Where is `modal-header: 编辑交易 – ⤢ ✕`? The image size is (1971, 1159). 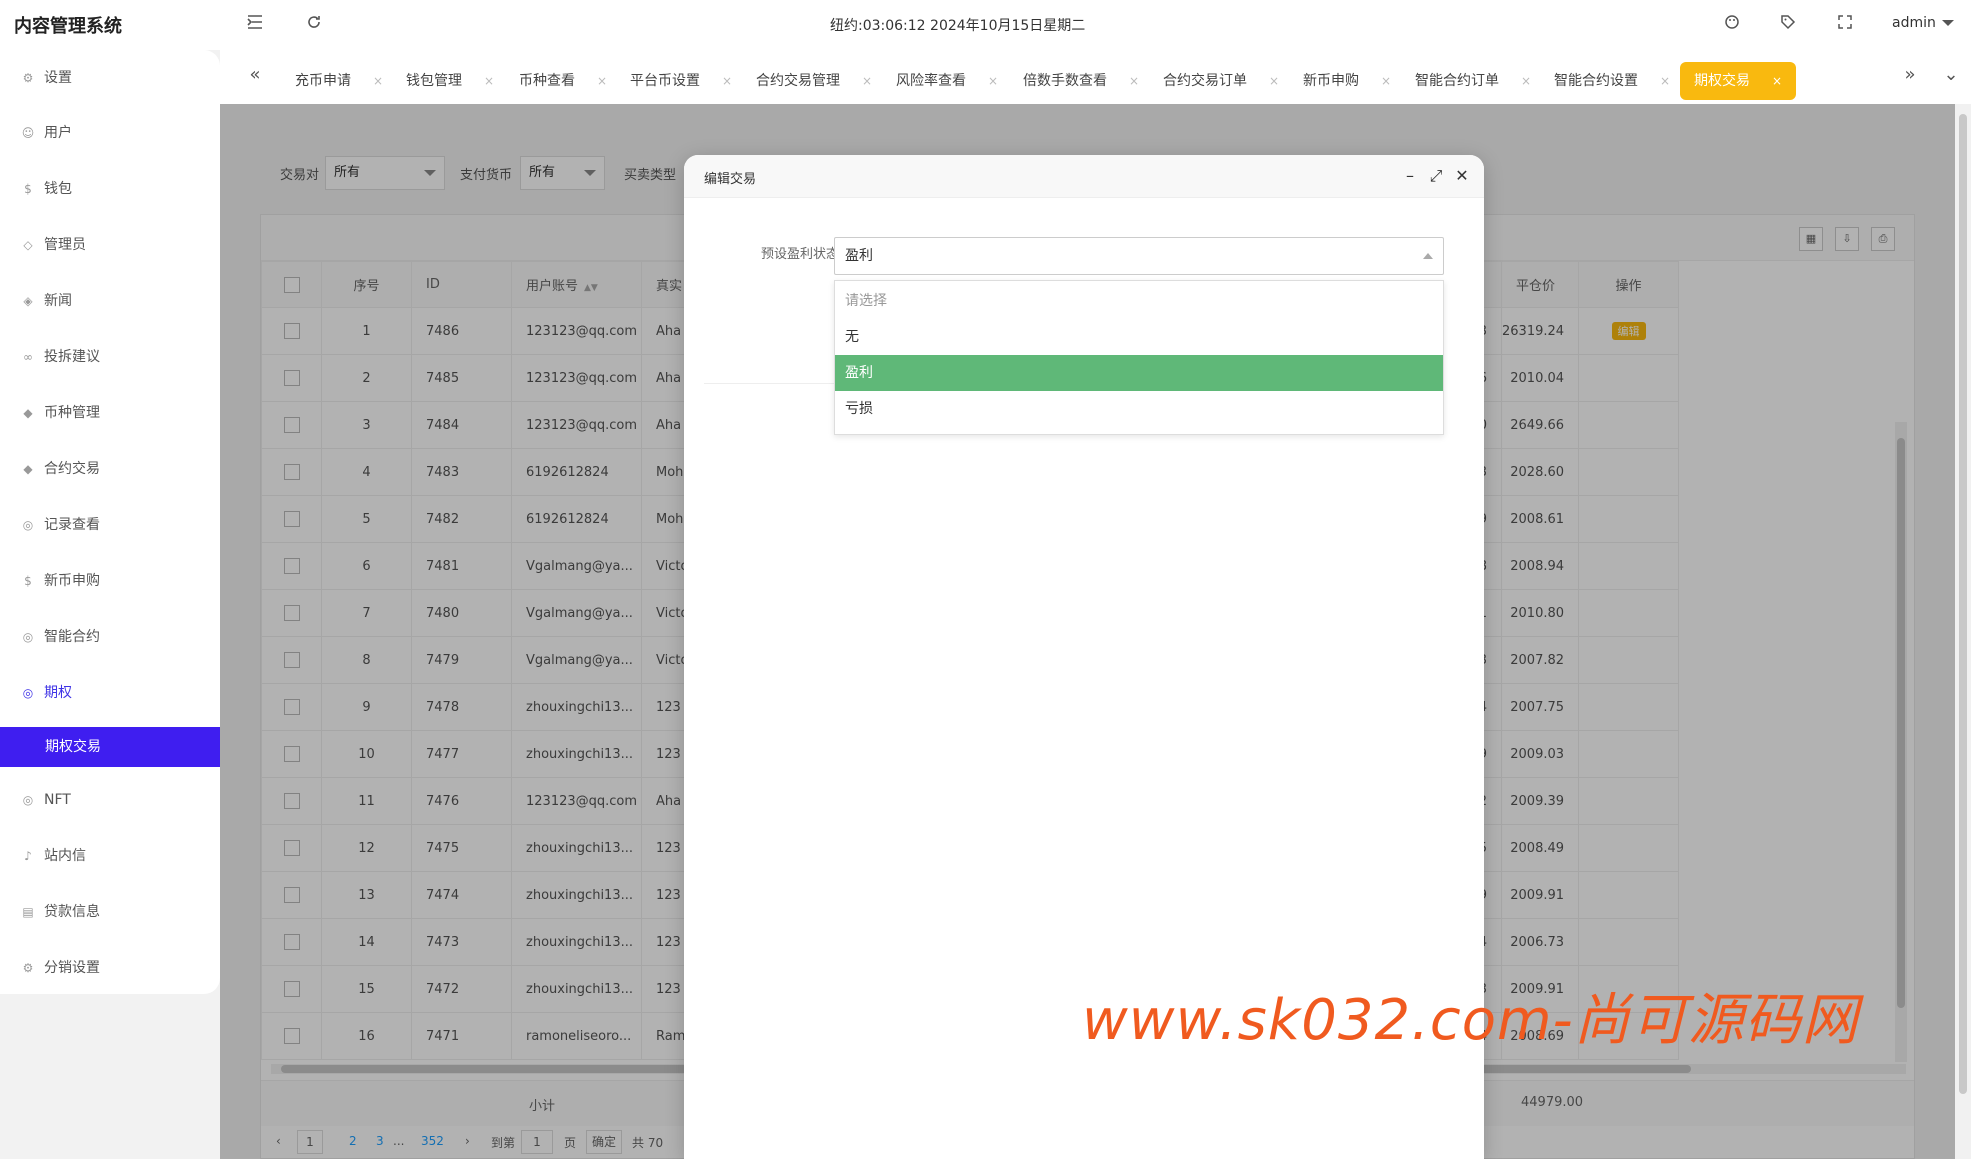
modal-header: 编辑交易 – ⤢ ✕ is located at coordinates (1084, 176).